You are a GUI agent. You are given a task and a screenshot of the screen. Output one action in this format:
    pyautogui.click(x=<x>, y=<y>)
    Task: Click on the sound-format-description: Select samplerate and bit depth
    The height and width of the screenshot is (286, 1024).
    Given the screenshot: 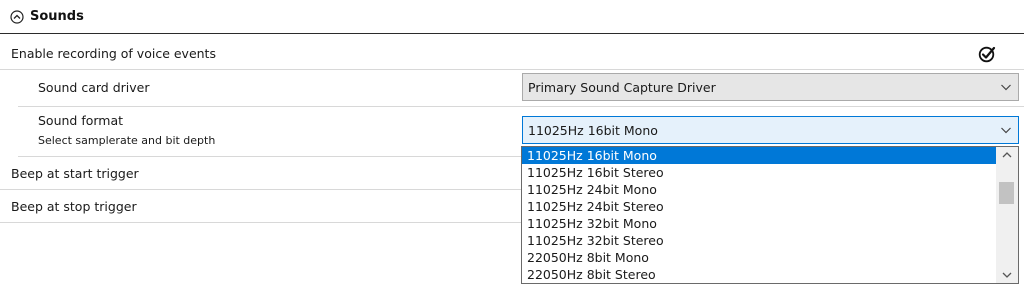 What is the action you would take?
    pyautogui.click(x=127, y=140)
    